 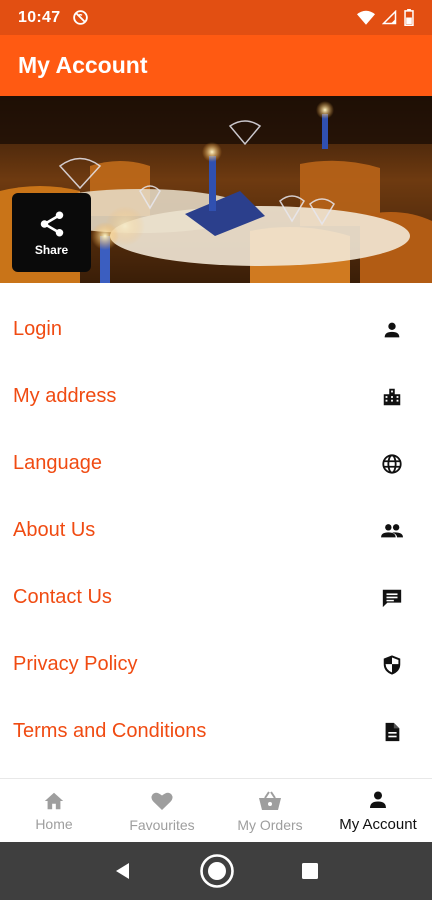 I want to click on menu-item-privacy-policy: Privacy Policy, so click(x=216, y=664).